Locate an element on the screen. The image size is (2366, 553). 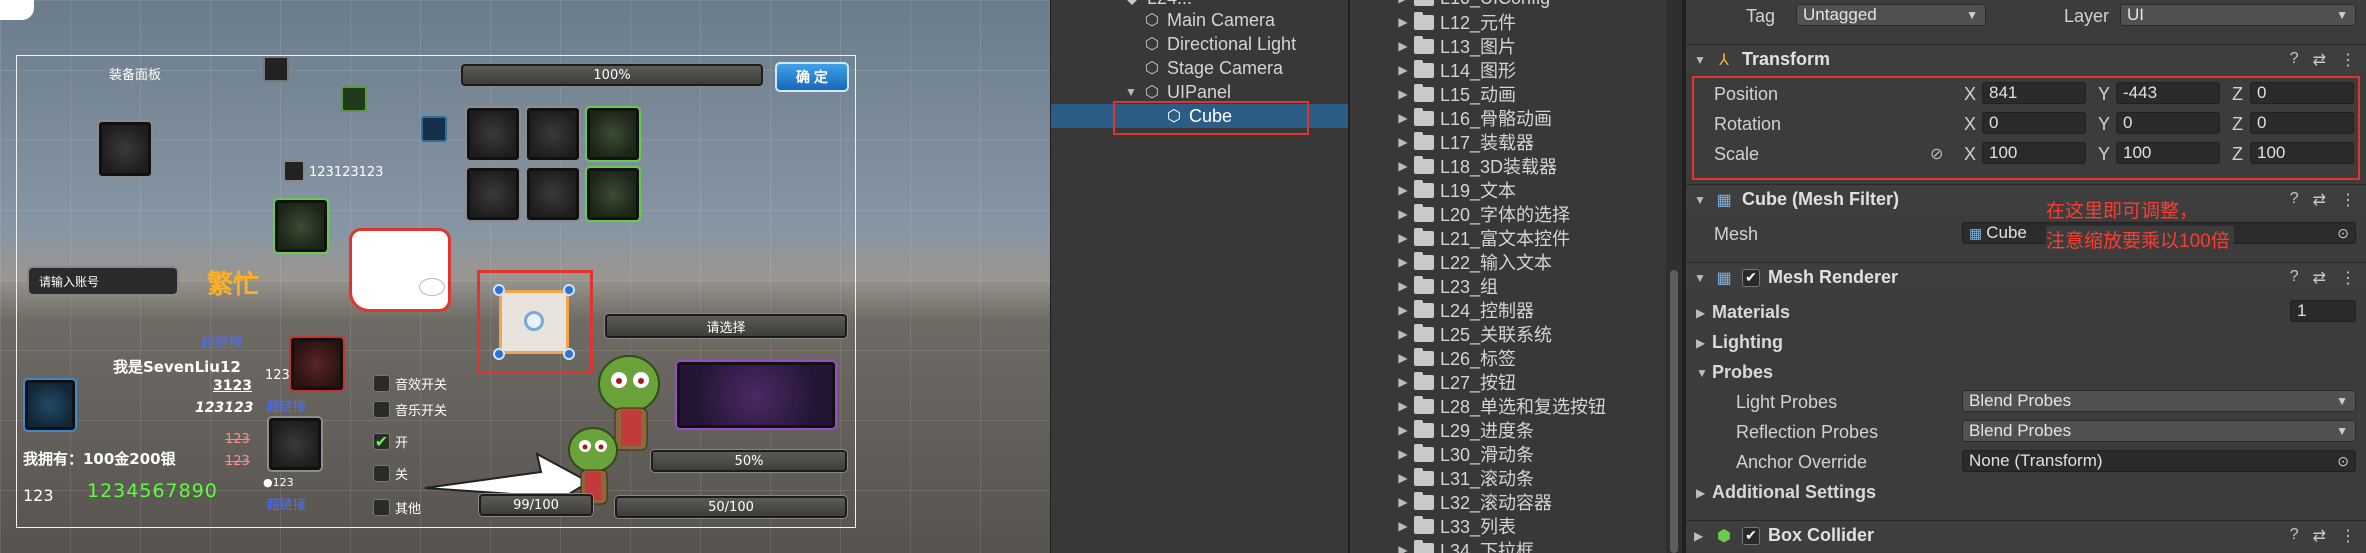
project-folder-item: ▶ L15_动画 is located at coordinates (1508, 94).